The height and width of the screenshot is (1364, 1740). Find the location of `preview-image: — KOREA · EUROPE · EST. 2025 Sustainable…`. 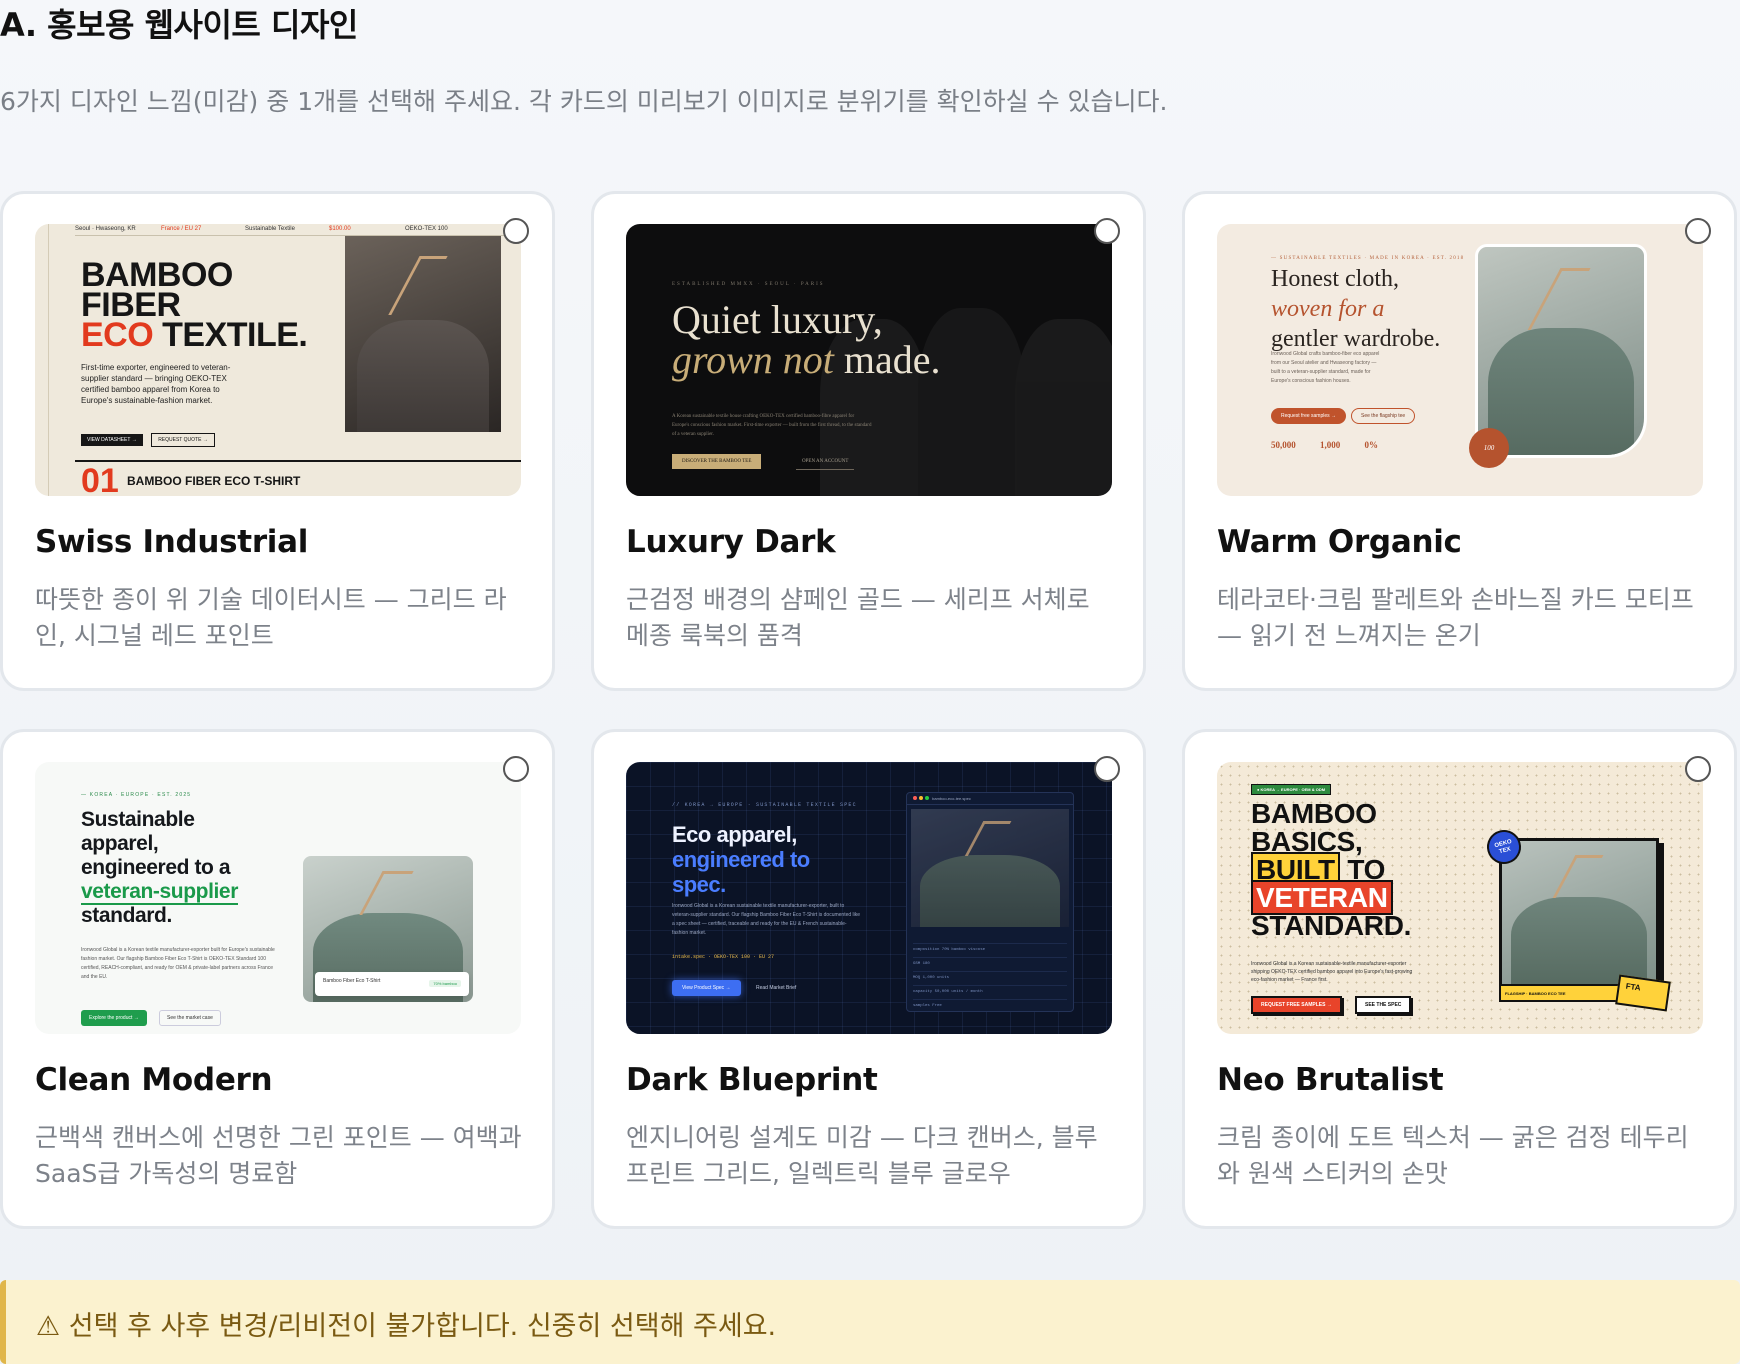

preview-image: — KOREA · EUROPE · EST. 2025 Sustainable… is located at coordinates (278, 898).